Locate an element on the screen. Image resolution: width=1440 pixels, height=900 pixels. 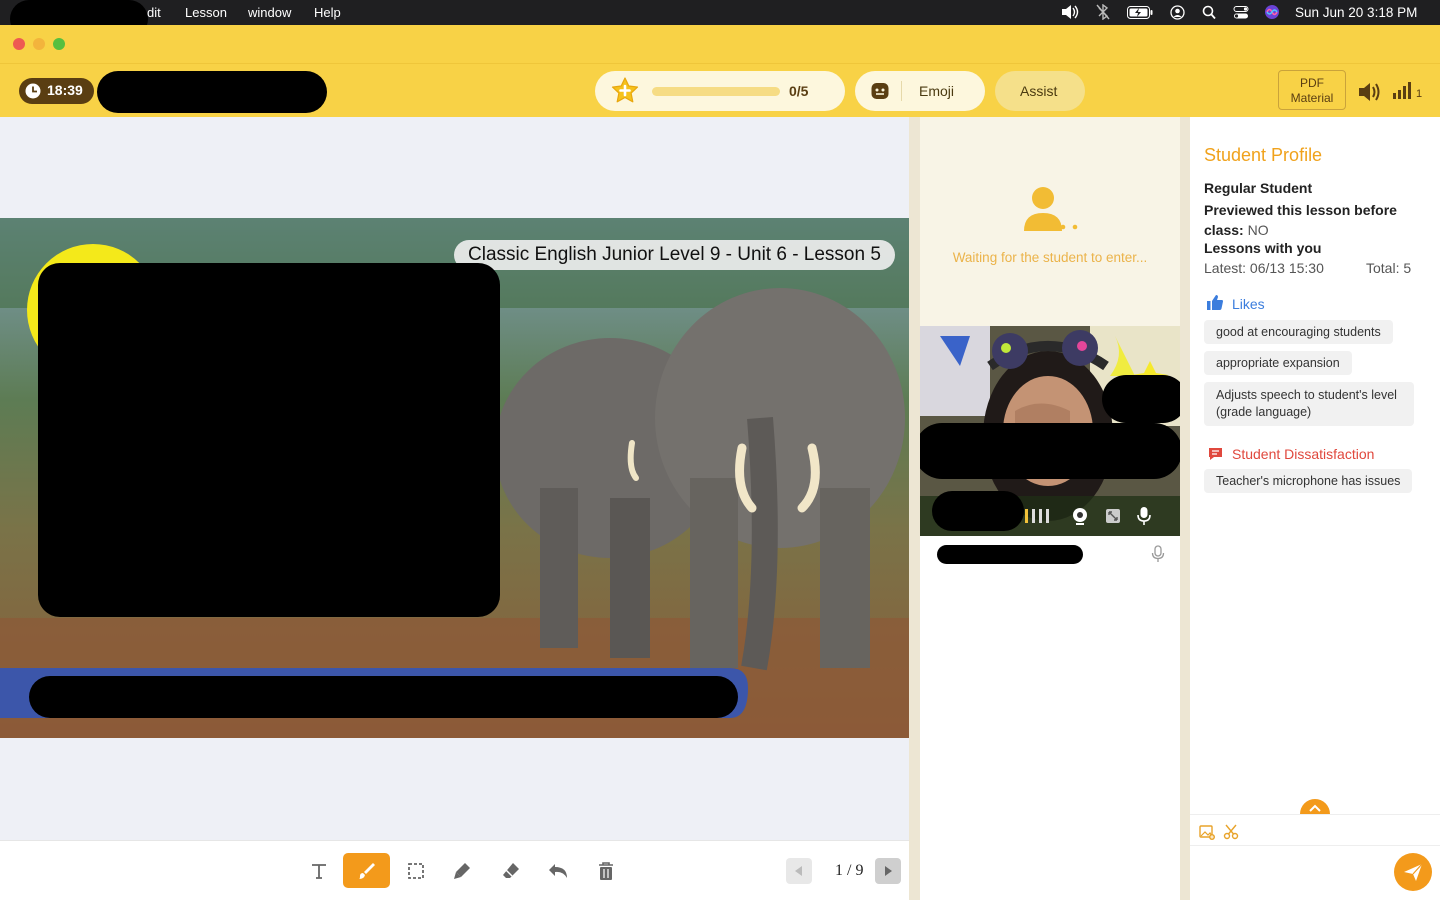
siri-icon is located at coordinates (1272, 13).